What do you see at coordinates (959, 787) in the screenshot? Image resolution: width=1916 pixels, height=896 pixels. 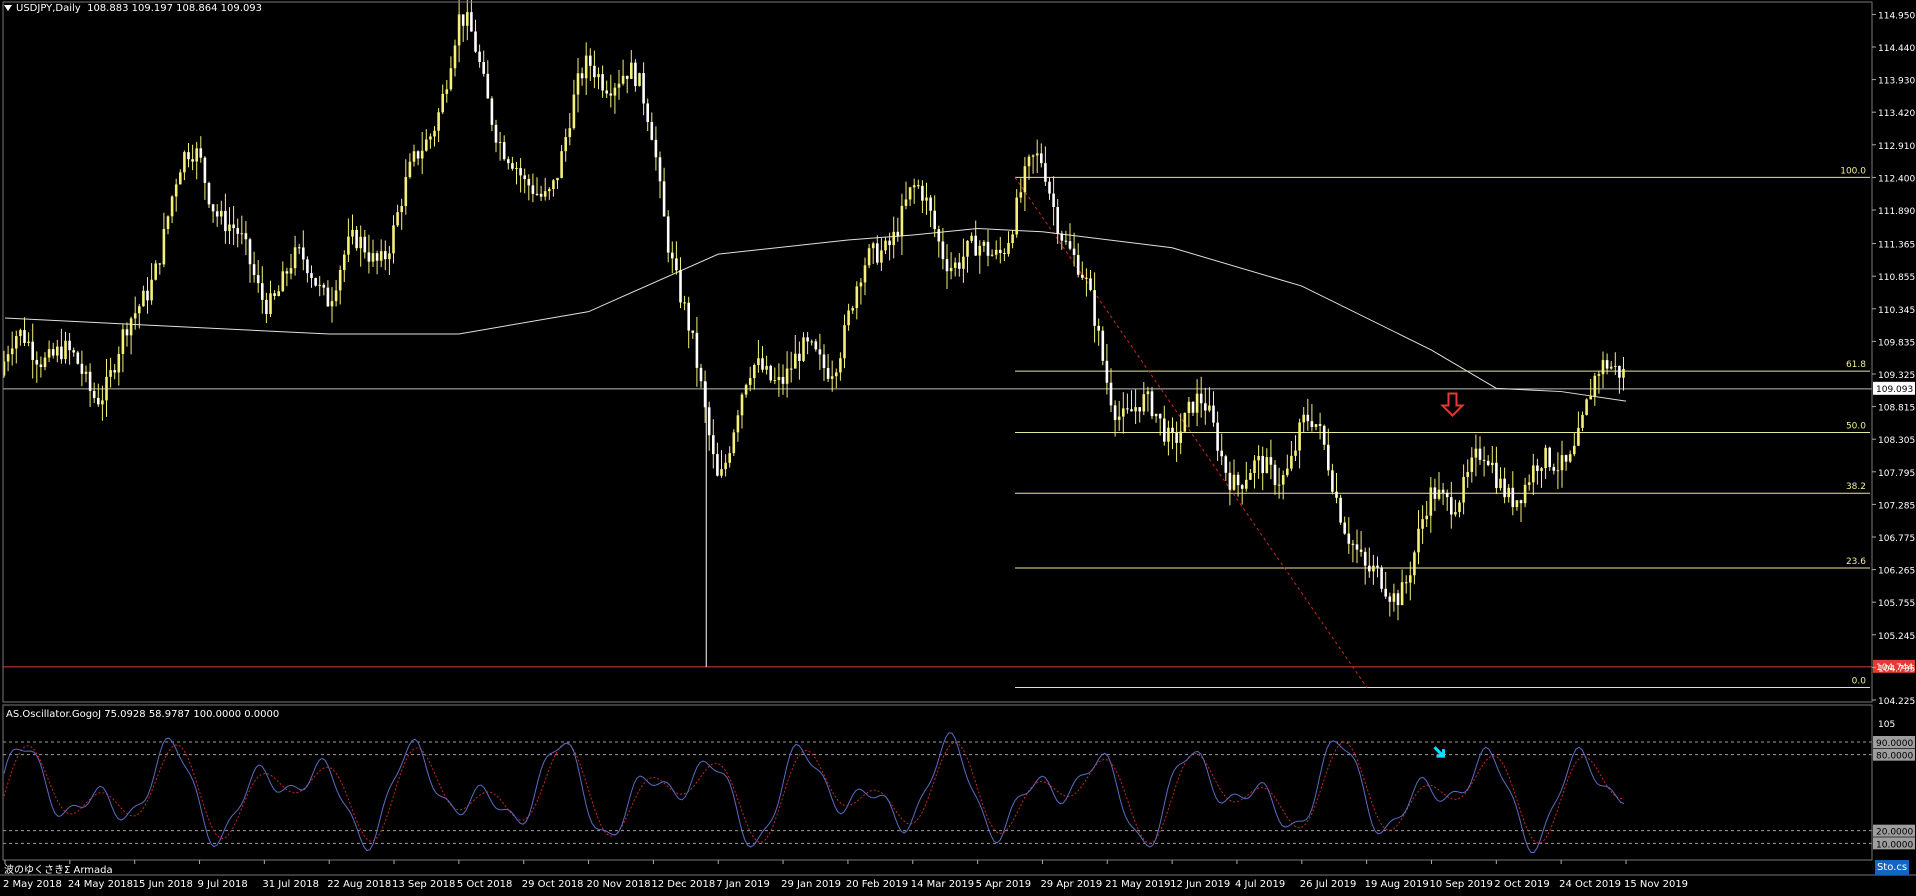 I see `oscillator-panel: 90.0000 80.0000 20.0000 10.0000 105` at bounding box center [959, 787].